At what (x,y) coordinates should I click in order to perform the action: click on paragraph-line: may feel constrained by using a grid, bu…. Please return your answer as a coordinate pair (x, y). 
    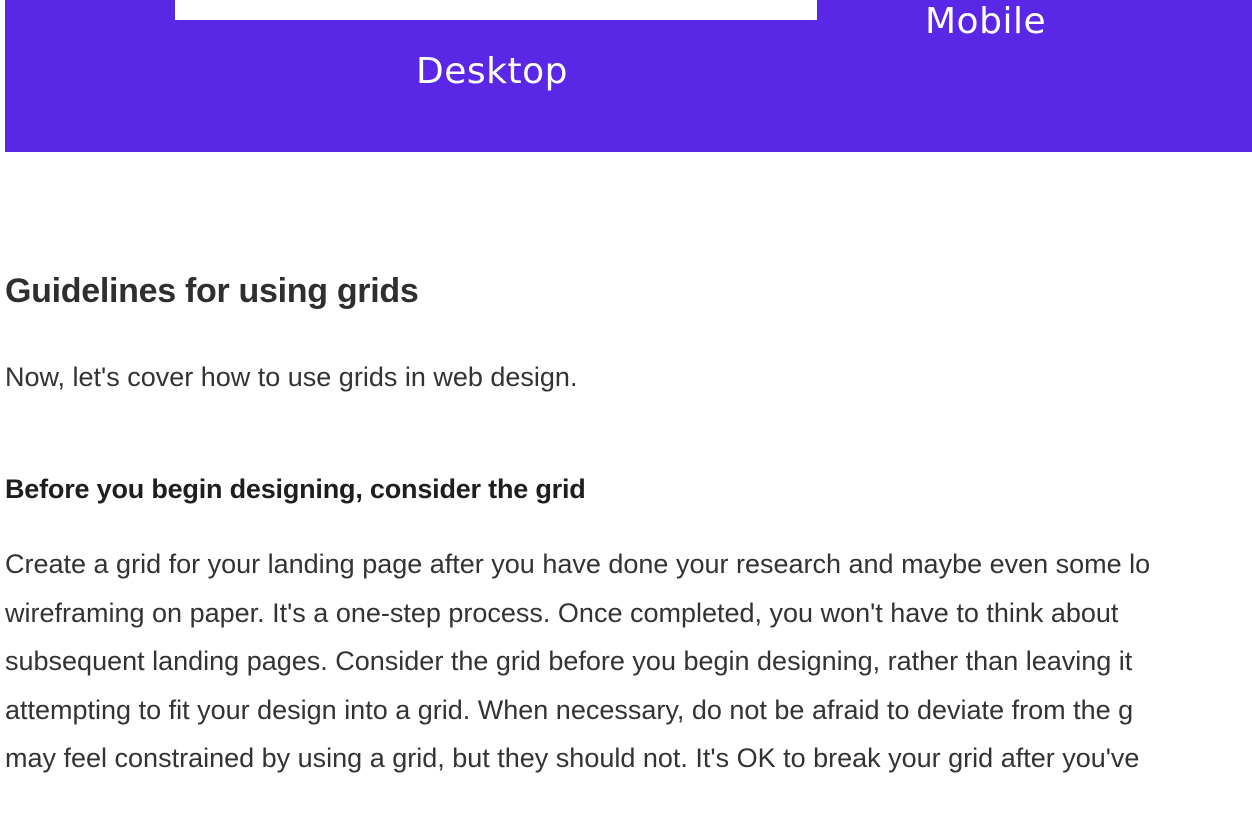
    Looking at the image, I should click on (572, 758).